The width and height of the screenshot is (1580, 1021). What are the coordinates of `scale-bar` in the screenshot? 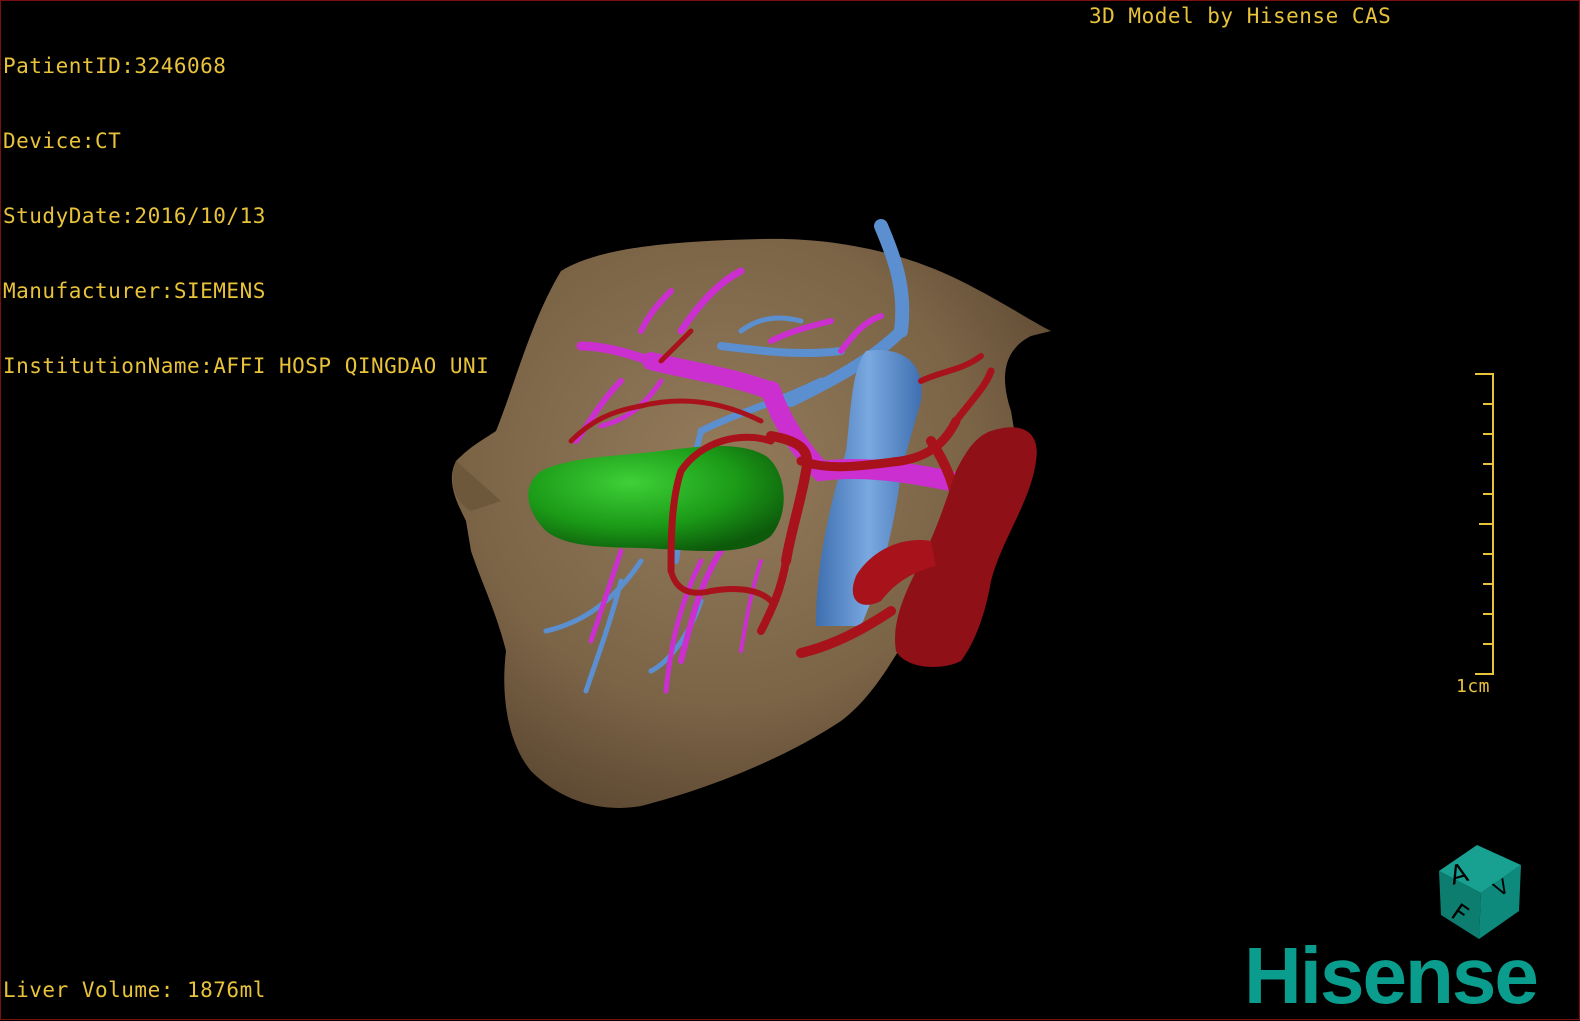 It's located at (1484, 524).